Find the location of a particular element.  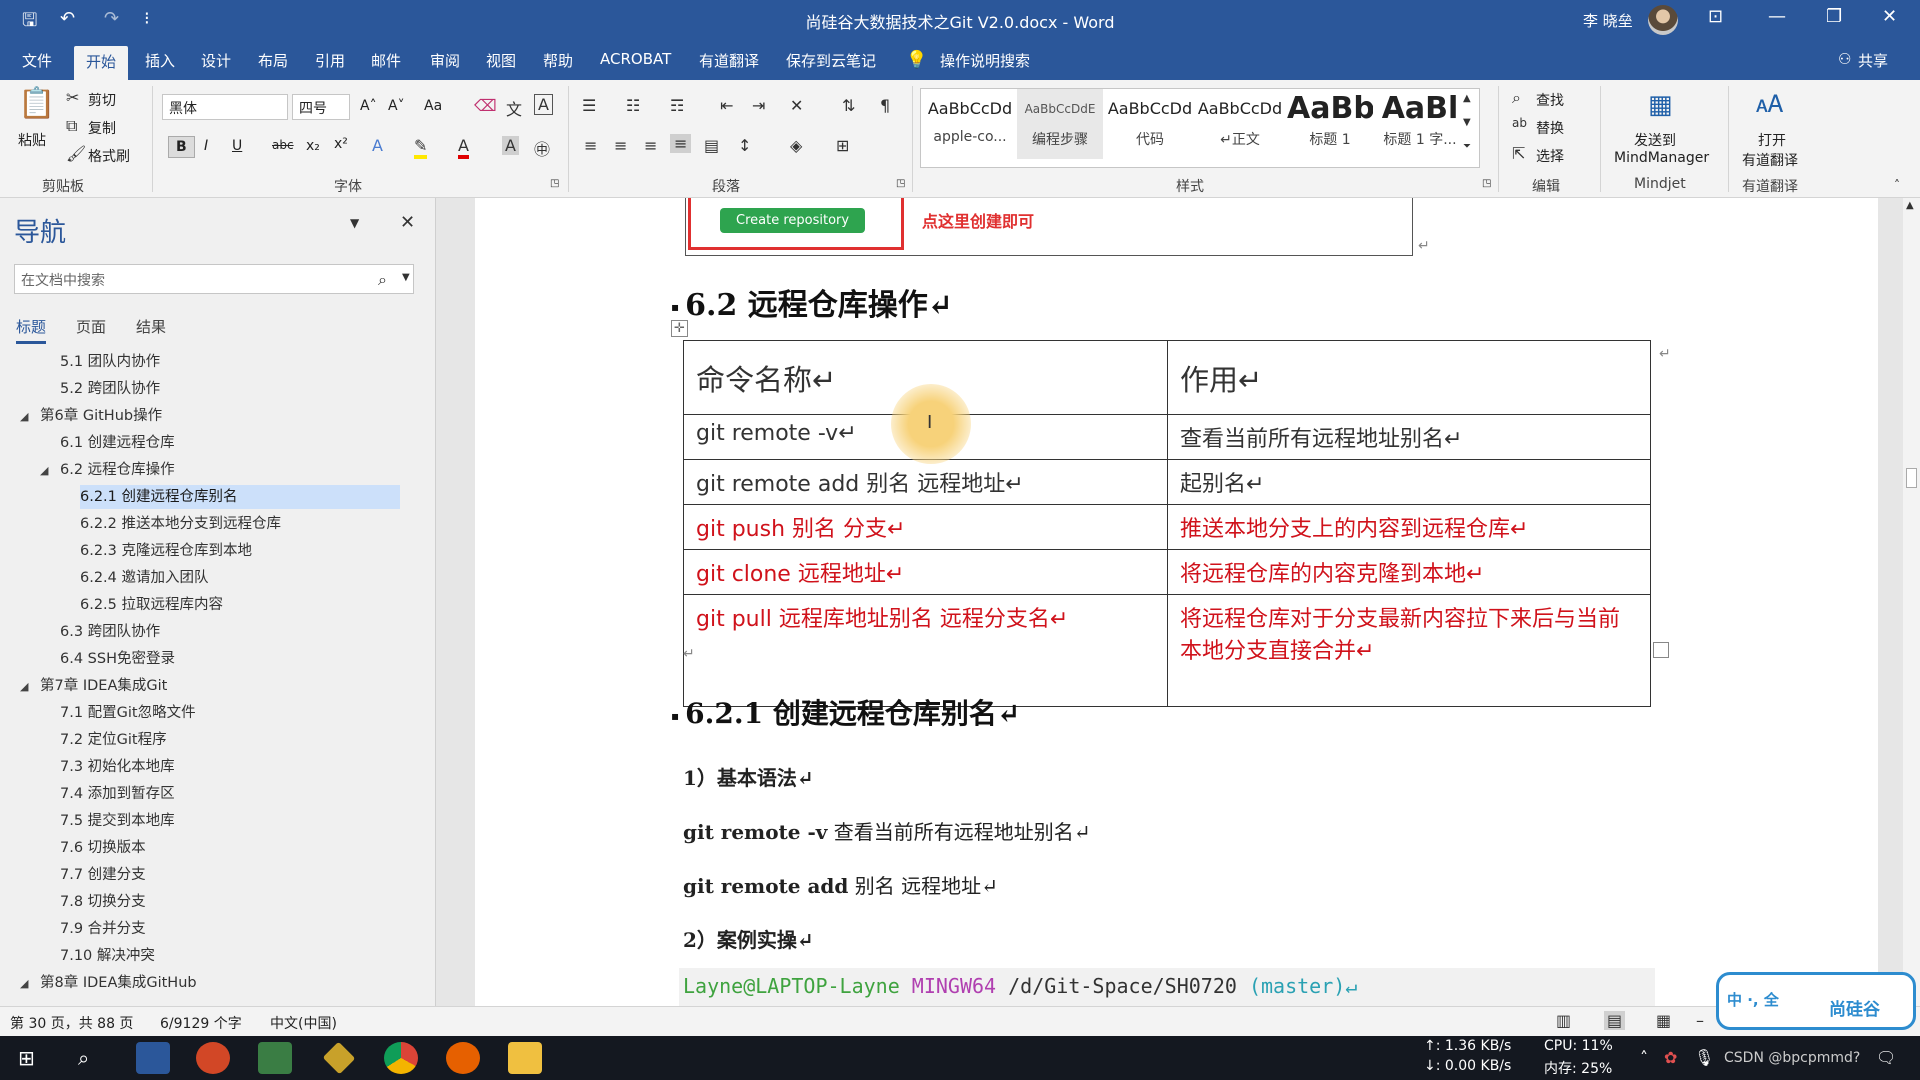

paragraph-dialog-launcher-icon: ◳ is located at coordinates (900, 183).